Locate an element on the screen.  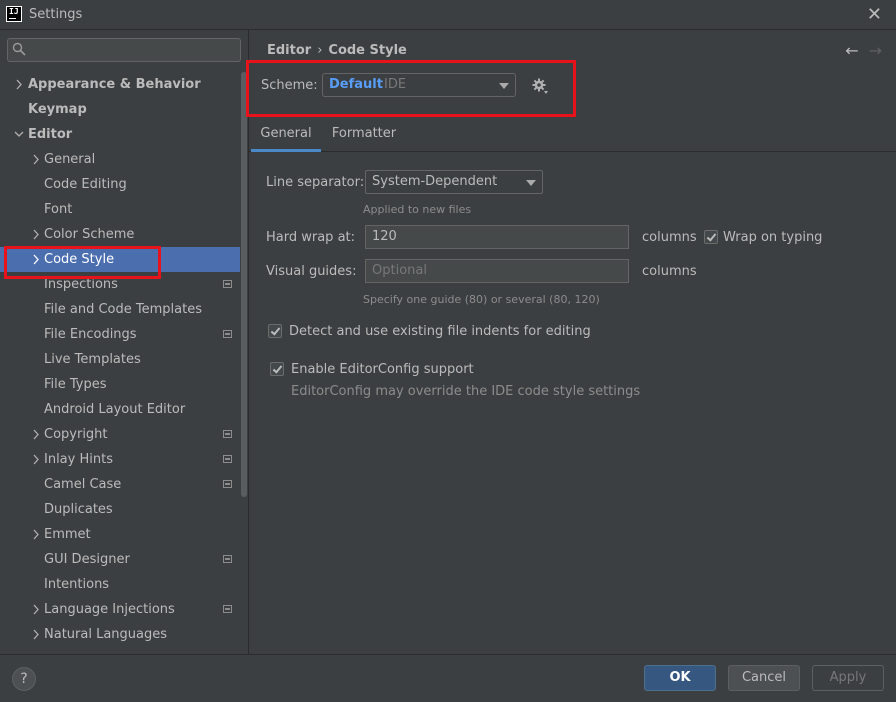
sidebar-item-file-encodings: File Encodings is located at coordinates (120, 334).